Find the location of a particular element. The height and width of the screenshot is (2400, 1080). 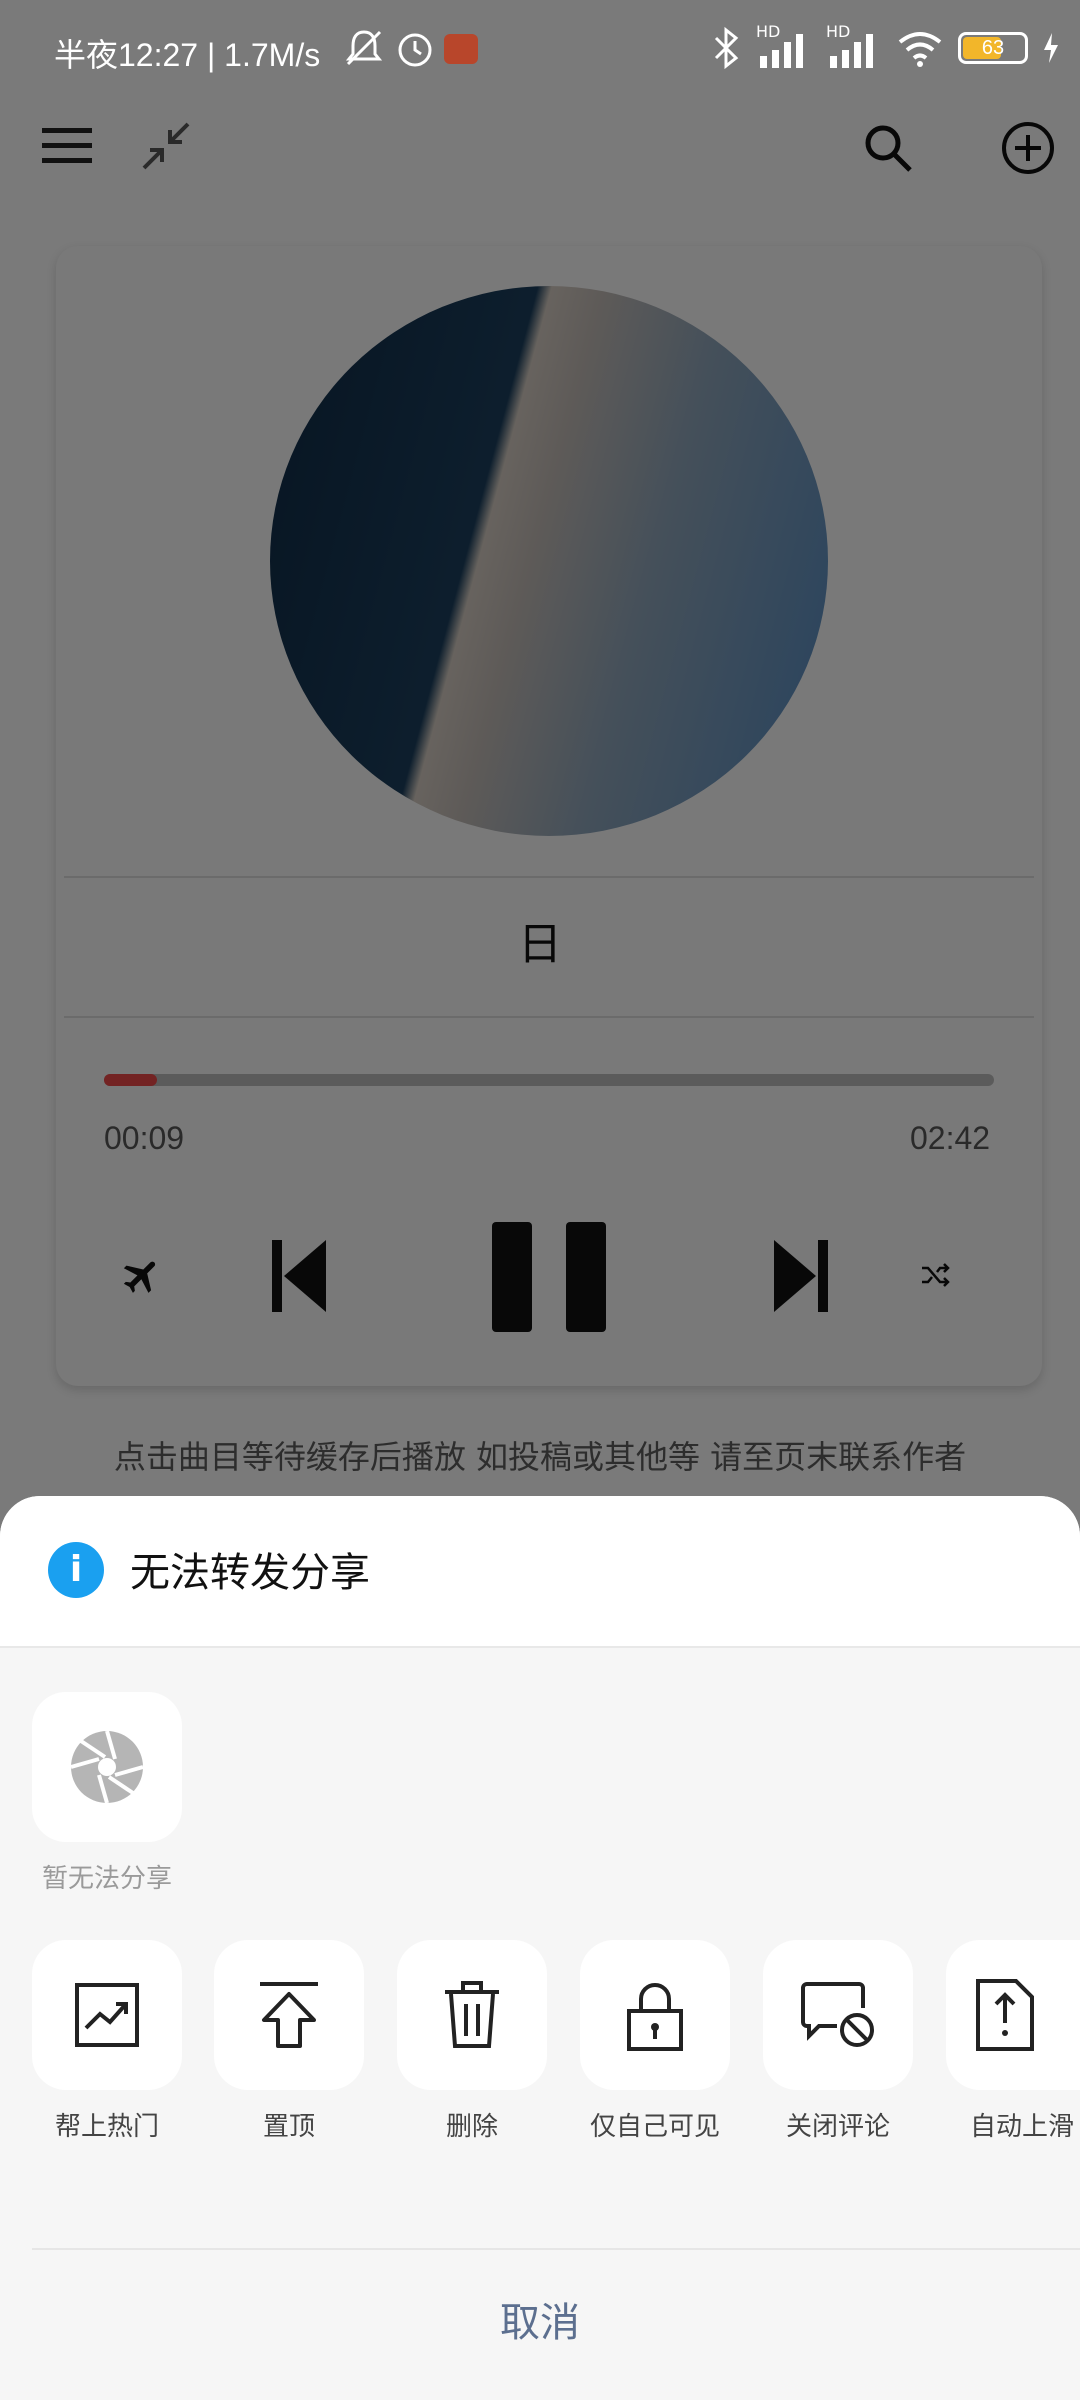

status-icons: HD HD 63 is located at coordinates (886, 46).